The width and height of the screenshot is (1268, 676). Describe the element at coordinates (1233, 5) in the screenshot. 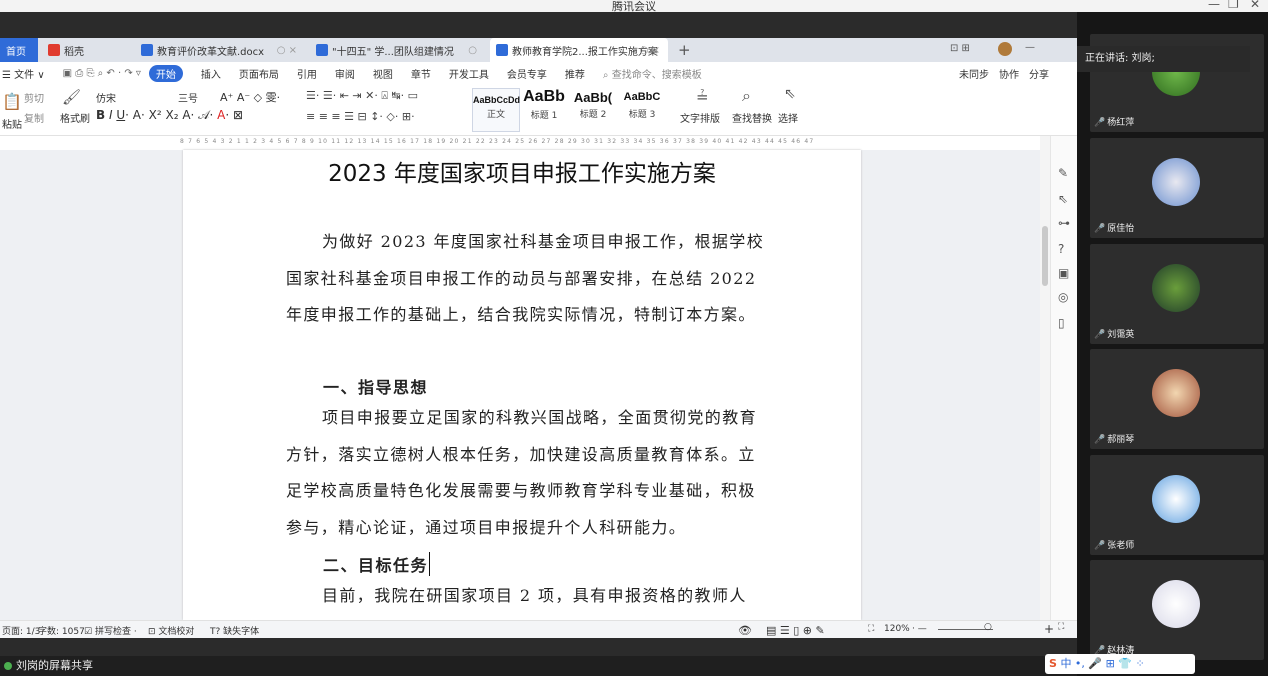

I see `restore-button: ❐` at that location.